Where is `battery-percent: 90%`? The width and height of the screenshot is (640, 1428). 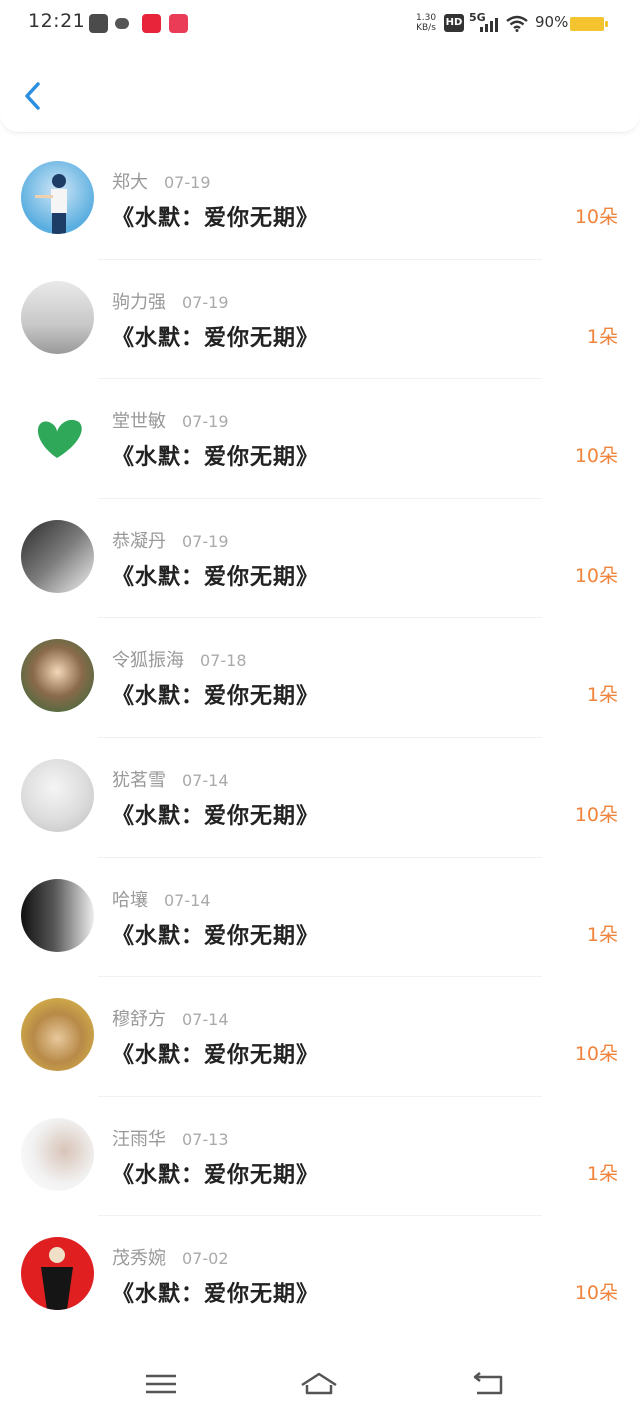
battery-percent: 90% is located at coordinates (552, 22).